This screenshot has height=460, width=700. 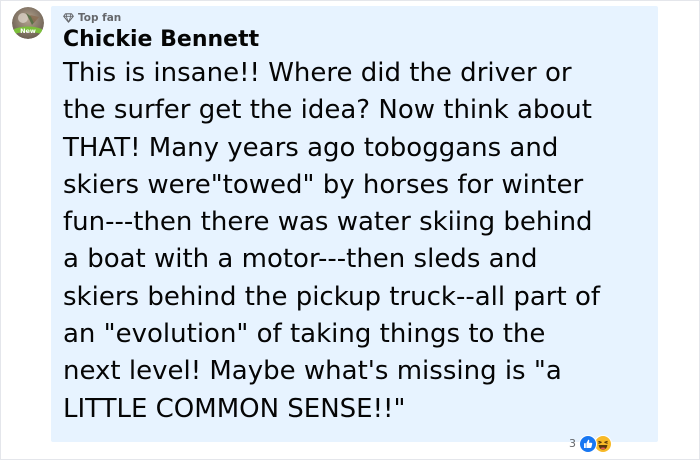 I want to click on badge-label: Top fan, so click(x=100, y=18).